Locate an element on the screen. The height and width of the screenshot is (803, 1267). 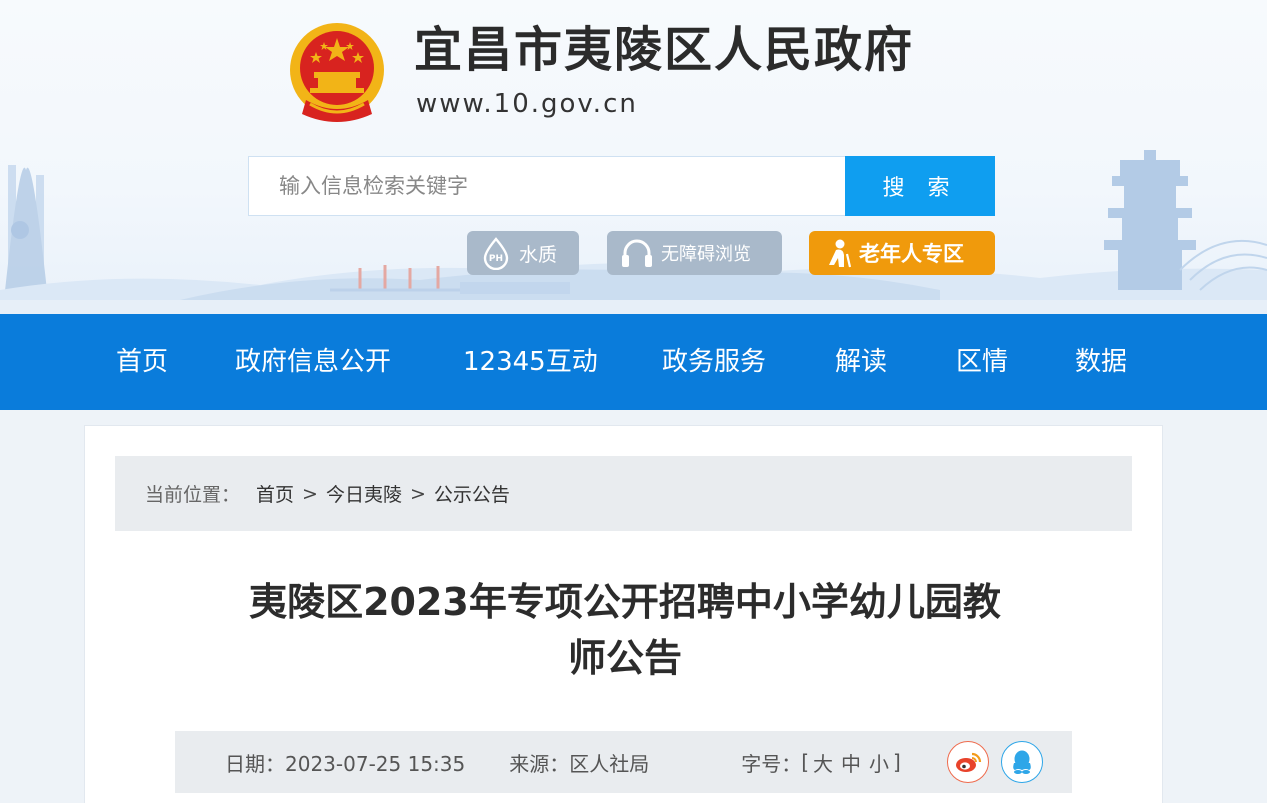
nav-item-services: 政务服务 is located at coordinates (714, 362).